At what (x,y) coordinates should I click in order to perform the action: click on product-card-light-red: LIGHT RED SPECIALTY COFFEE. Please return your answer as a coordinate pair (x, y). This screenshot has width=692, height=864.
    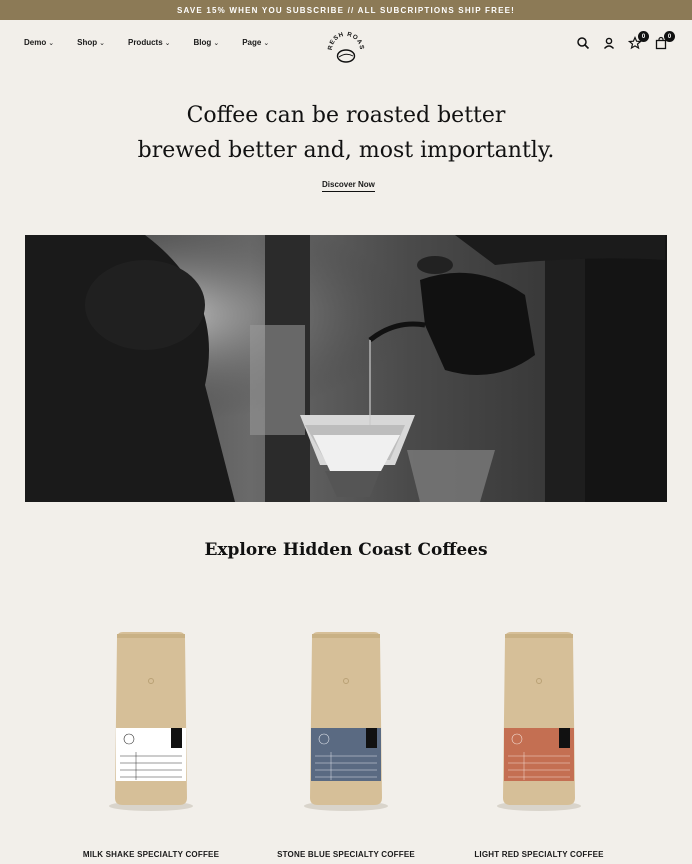
    Looking at the image, I should click on (539, 745).